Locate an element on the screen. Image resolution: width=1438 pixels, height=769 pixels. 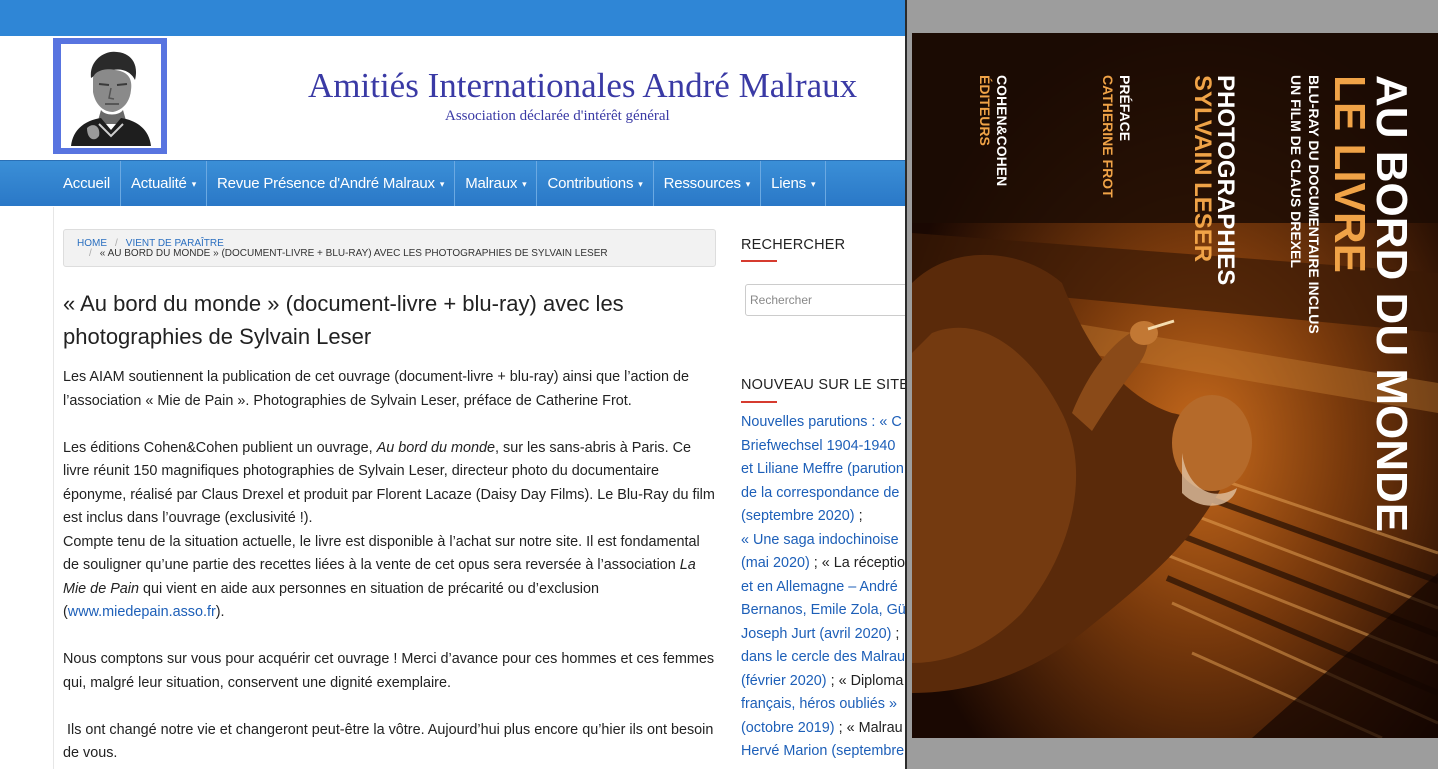
news-list-item: Joseph Jurt (avril 2020) ; is located at coordinates (823, 635).